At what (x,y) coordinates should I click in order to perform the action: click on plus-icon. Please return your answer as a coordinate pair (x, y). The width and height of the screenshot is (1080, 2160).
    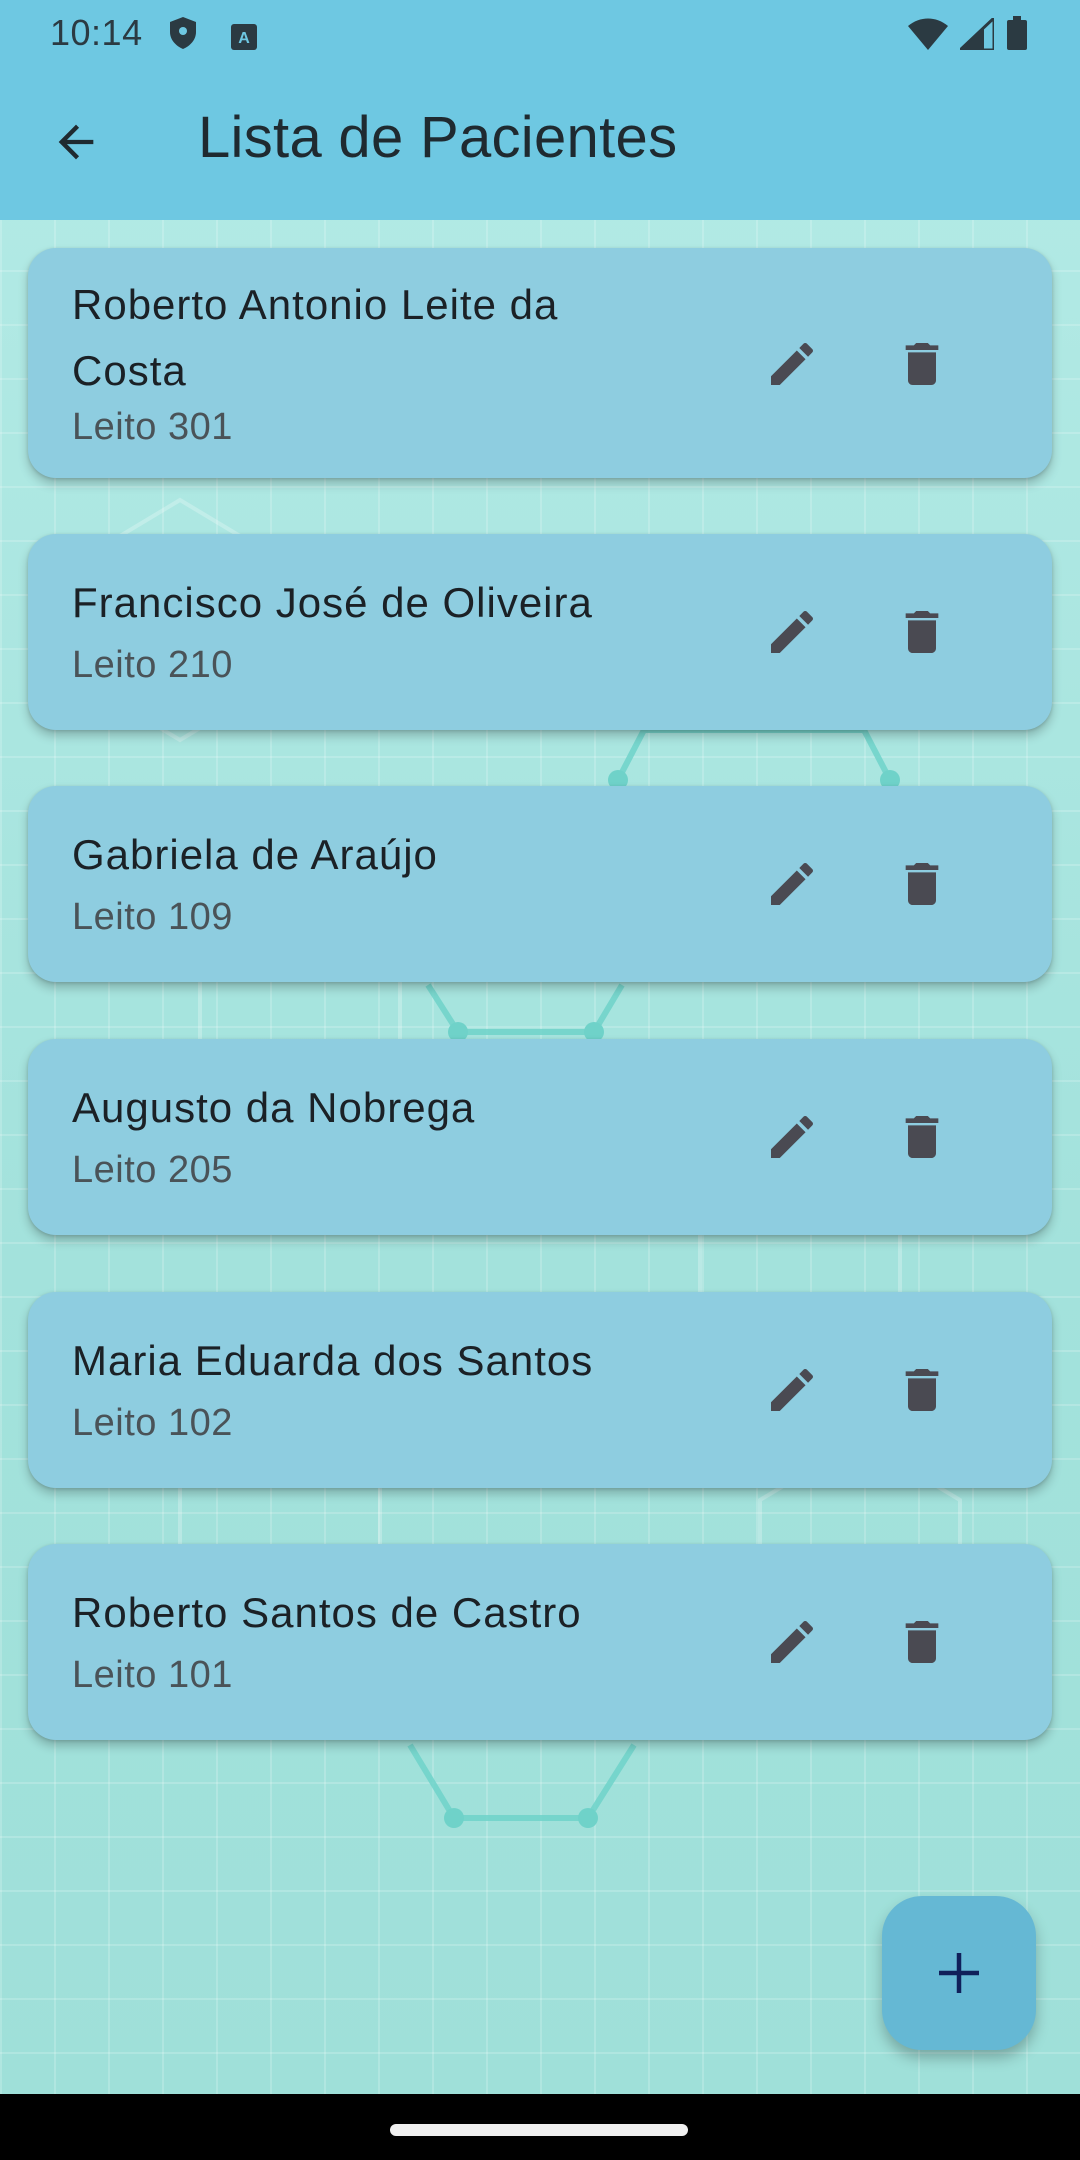
    Looking at the image, I should click on (959, 1973).